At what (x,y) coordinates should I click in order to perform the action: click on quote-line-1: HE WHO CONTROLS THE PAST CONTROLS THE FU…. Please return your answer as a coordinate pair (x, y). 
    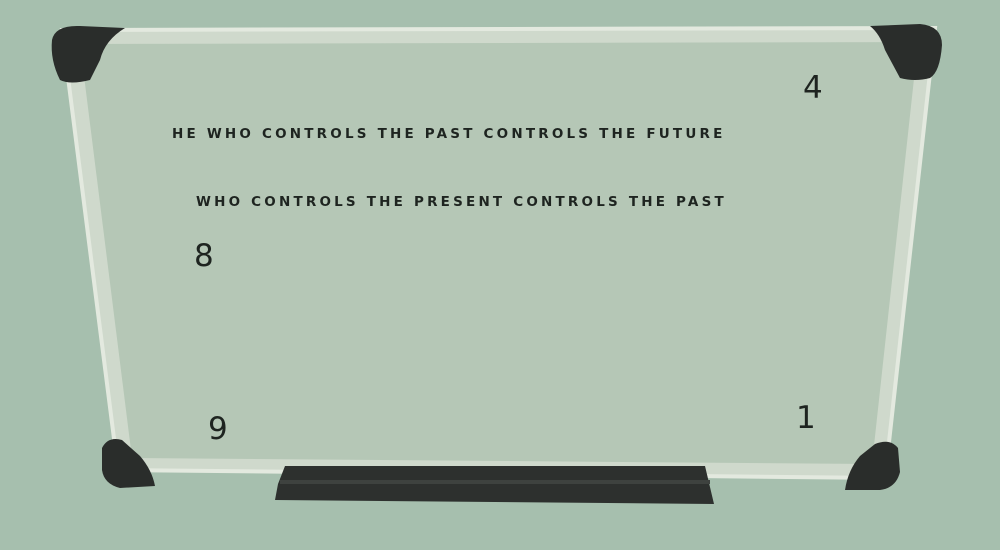
    Looking at the image, I should click on (449, 134).